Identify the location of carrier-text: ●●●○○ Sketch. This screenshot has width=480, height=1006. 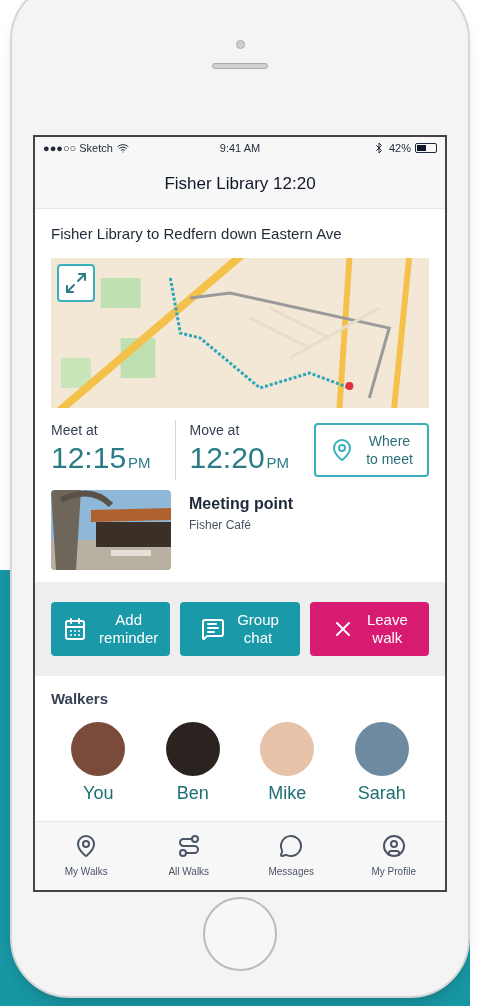
(78, 148).